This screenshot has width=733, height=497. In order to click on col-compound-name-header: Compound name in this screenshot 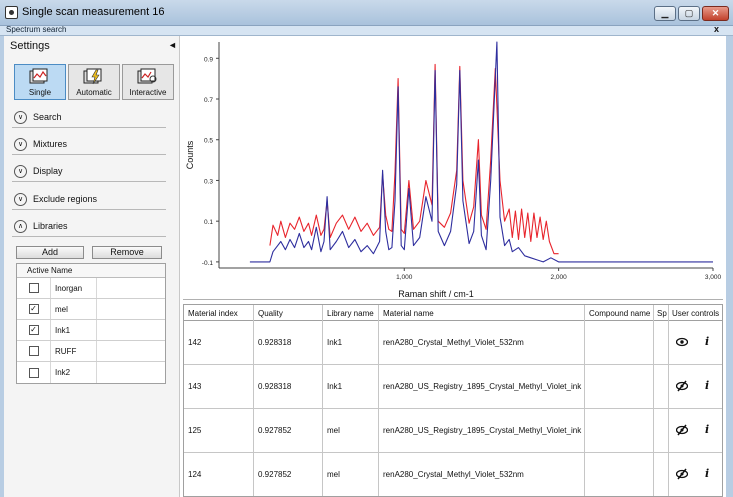, I will do `click(619, 313)`.